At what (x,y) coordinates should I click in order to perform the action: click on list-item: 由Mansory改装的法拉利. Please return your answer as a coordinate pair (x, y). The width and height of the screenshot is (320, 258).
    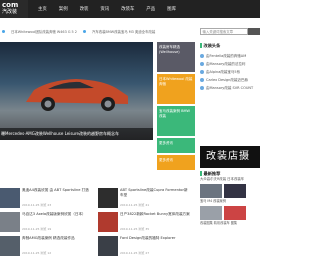
    Looking at the image, I should click on (230, 64).